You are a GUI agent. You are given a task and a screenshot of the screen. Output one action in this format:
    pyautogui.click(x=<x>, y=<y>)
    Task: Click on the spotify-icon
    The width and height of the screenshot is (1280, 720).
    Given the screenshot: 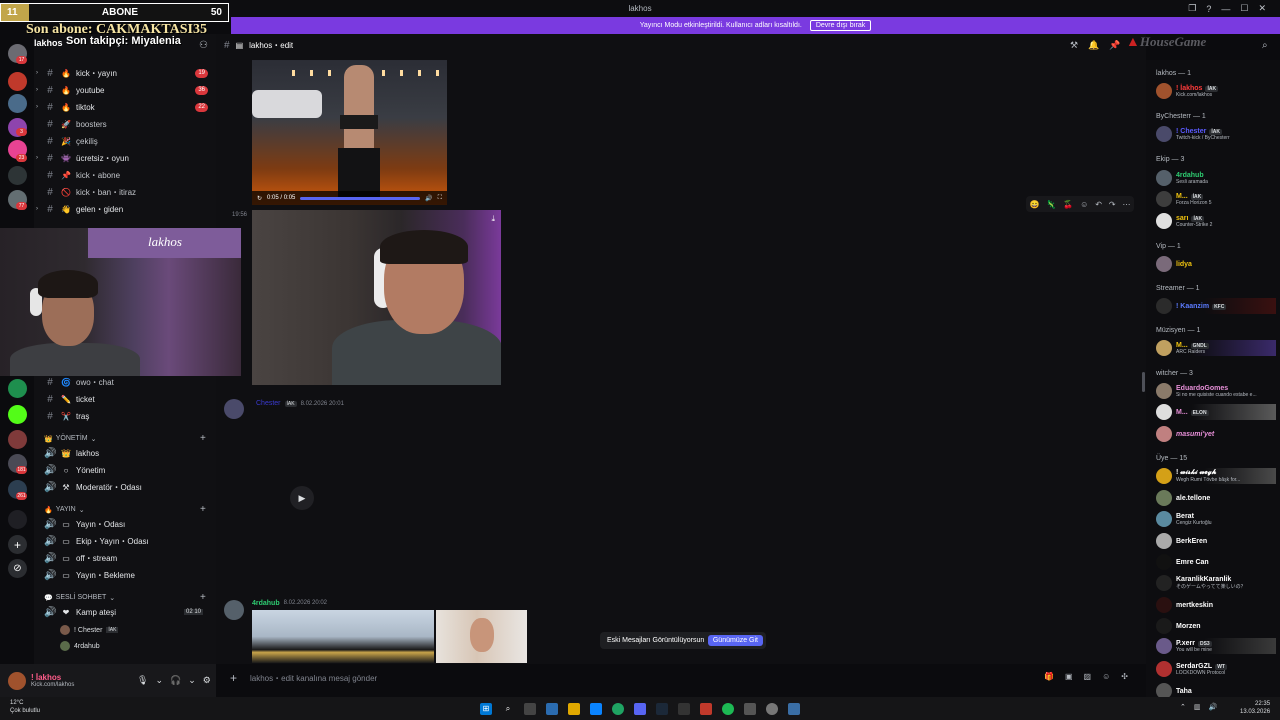 What is the action you would take?
    pyautogui.click(x=728, y=708)
    